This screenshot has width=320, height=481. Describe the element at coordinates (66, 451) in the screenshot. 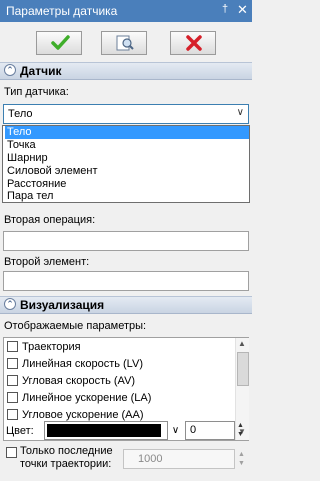

I see `last-points-label-line1: Только последние` at that location.